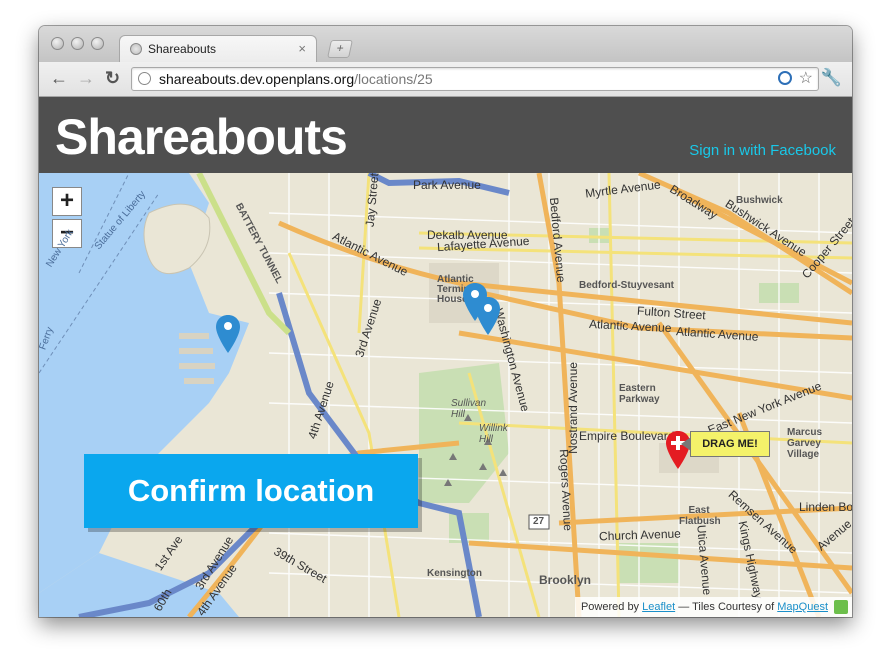 This screenshot has height=672, width=891. I want to click on tab-close-icon: ×, so click(302, 48).